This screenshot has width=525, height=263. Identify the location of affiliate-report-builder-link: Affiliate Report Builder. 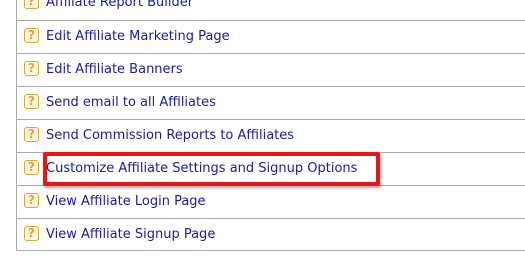
(119, 5).